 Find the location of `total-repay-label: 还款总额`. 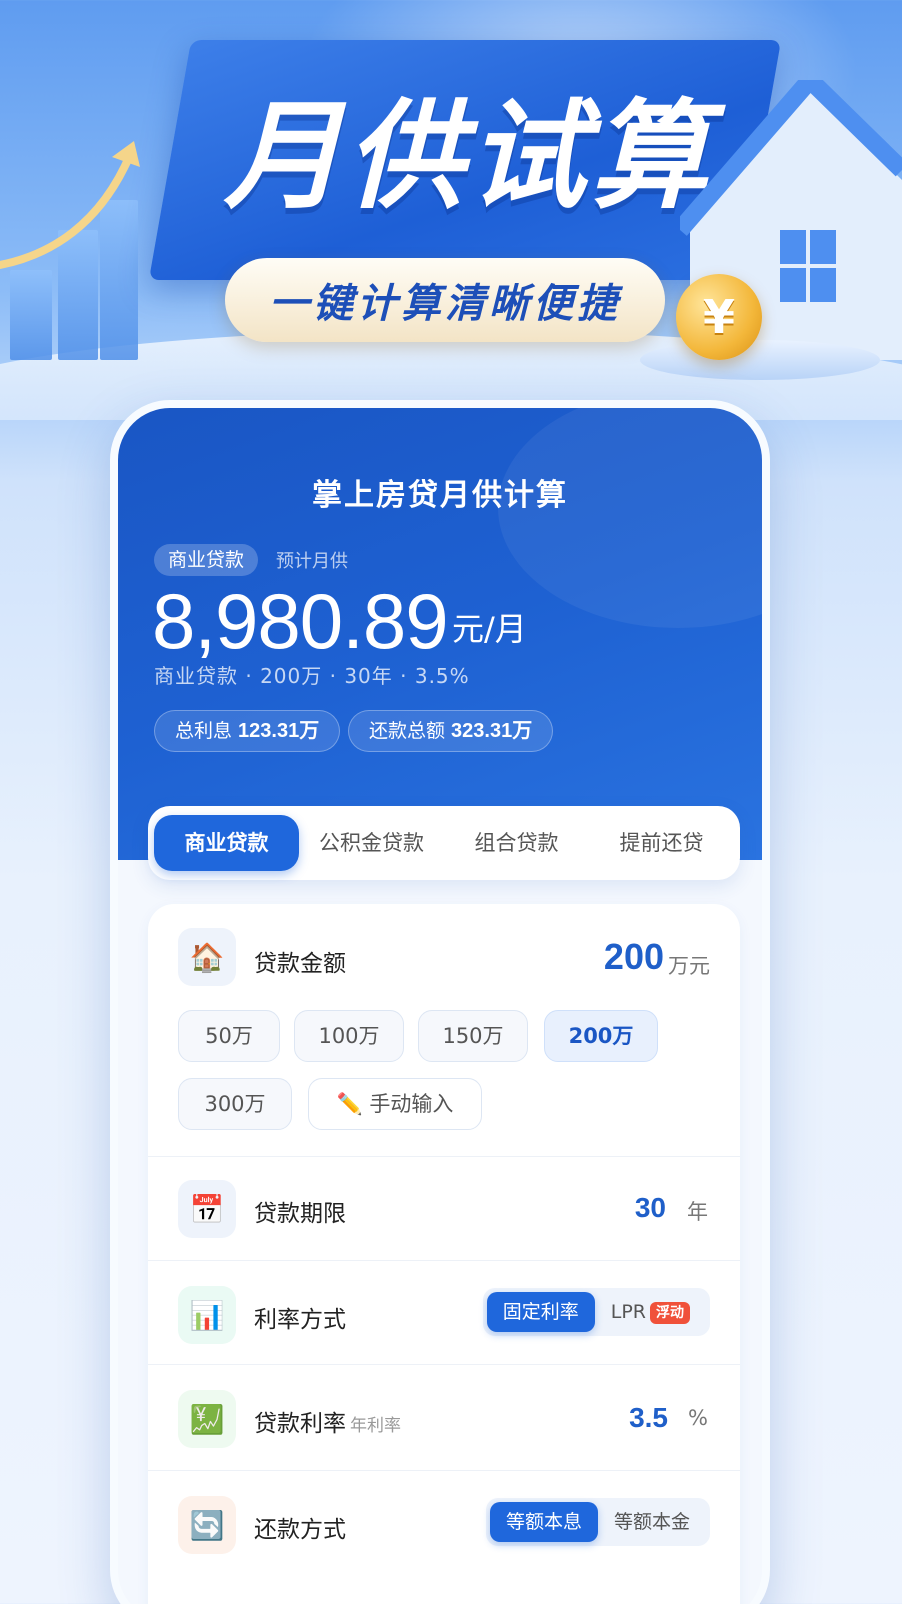

total-repay-label: 还款总额 is located at coordinates (407, 731).